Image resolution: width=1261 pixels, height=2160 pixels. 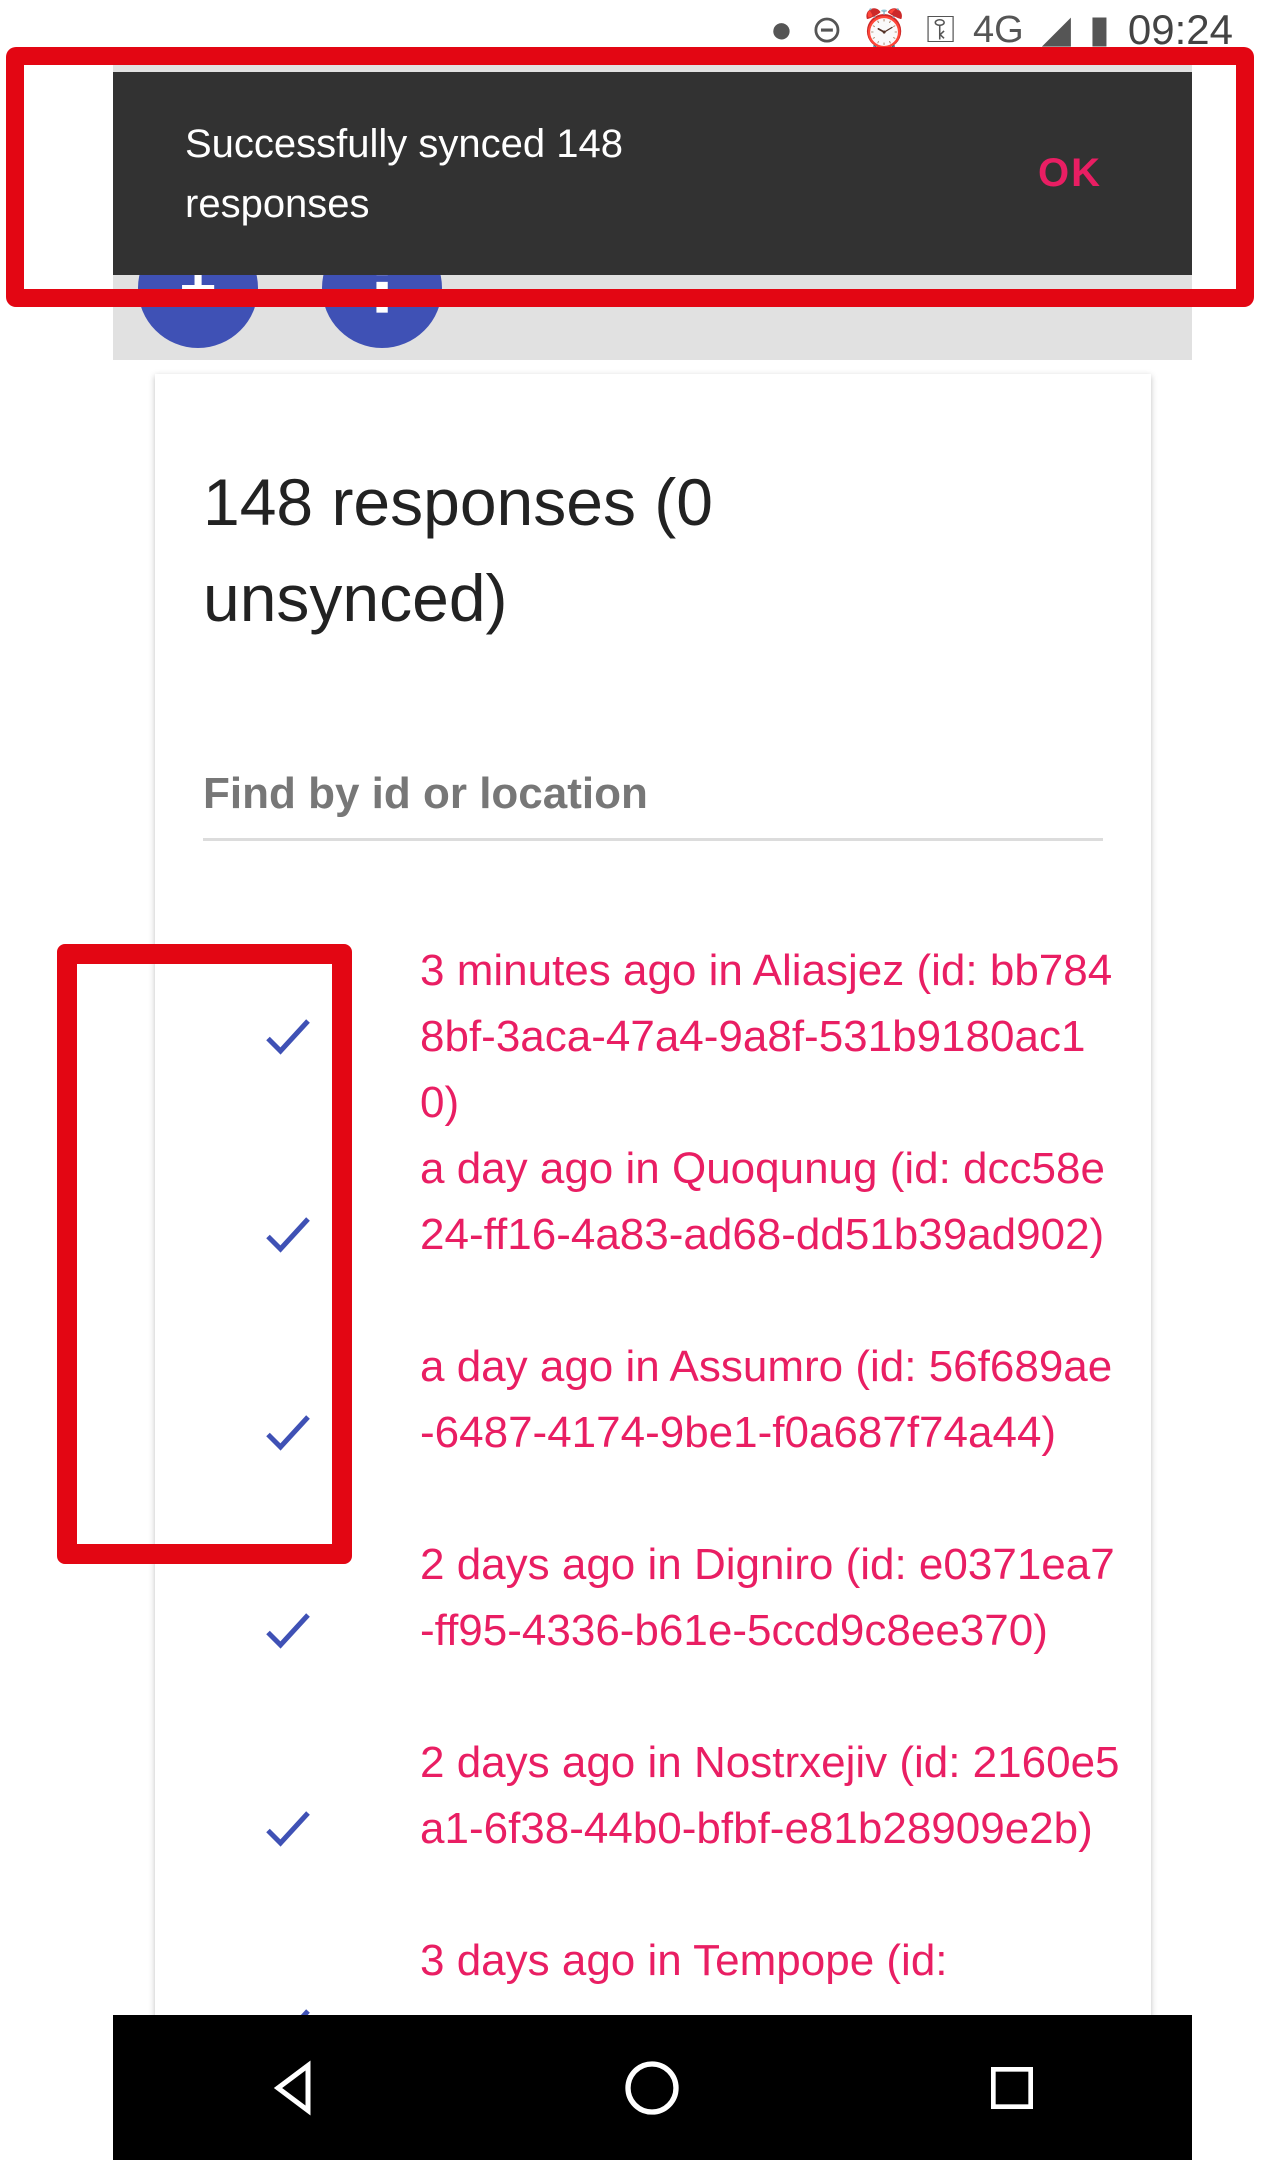 What do you see at coordinates (653, 794) in the screenshot?
I see `search-input` at bounding box center [653, 794].